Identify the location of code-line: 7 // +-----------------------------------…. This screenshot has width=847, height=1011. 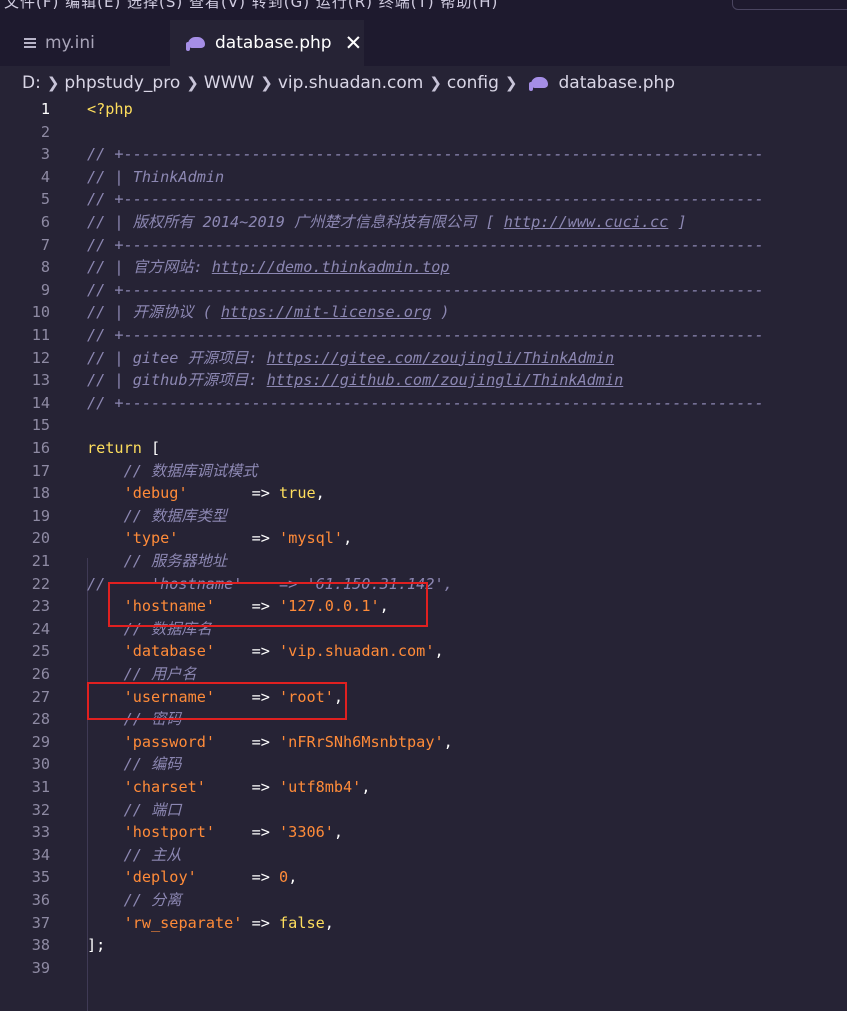
(423, 245).